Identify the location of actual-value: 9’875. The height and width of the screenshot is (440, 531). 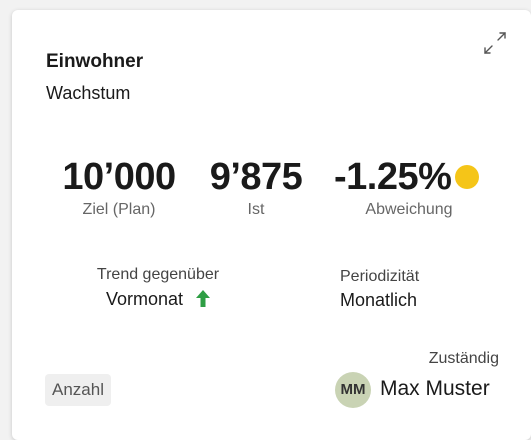
(256, 177).